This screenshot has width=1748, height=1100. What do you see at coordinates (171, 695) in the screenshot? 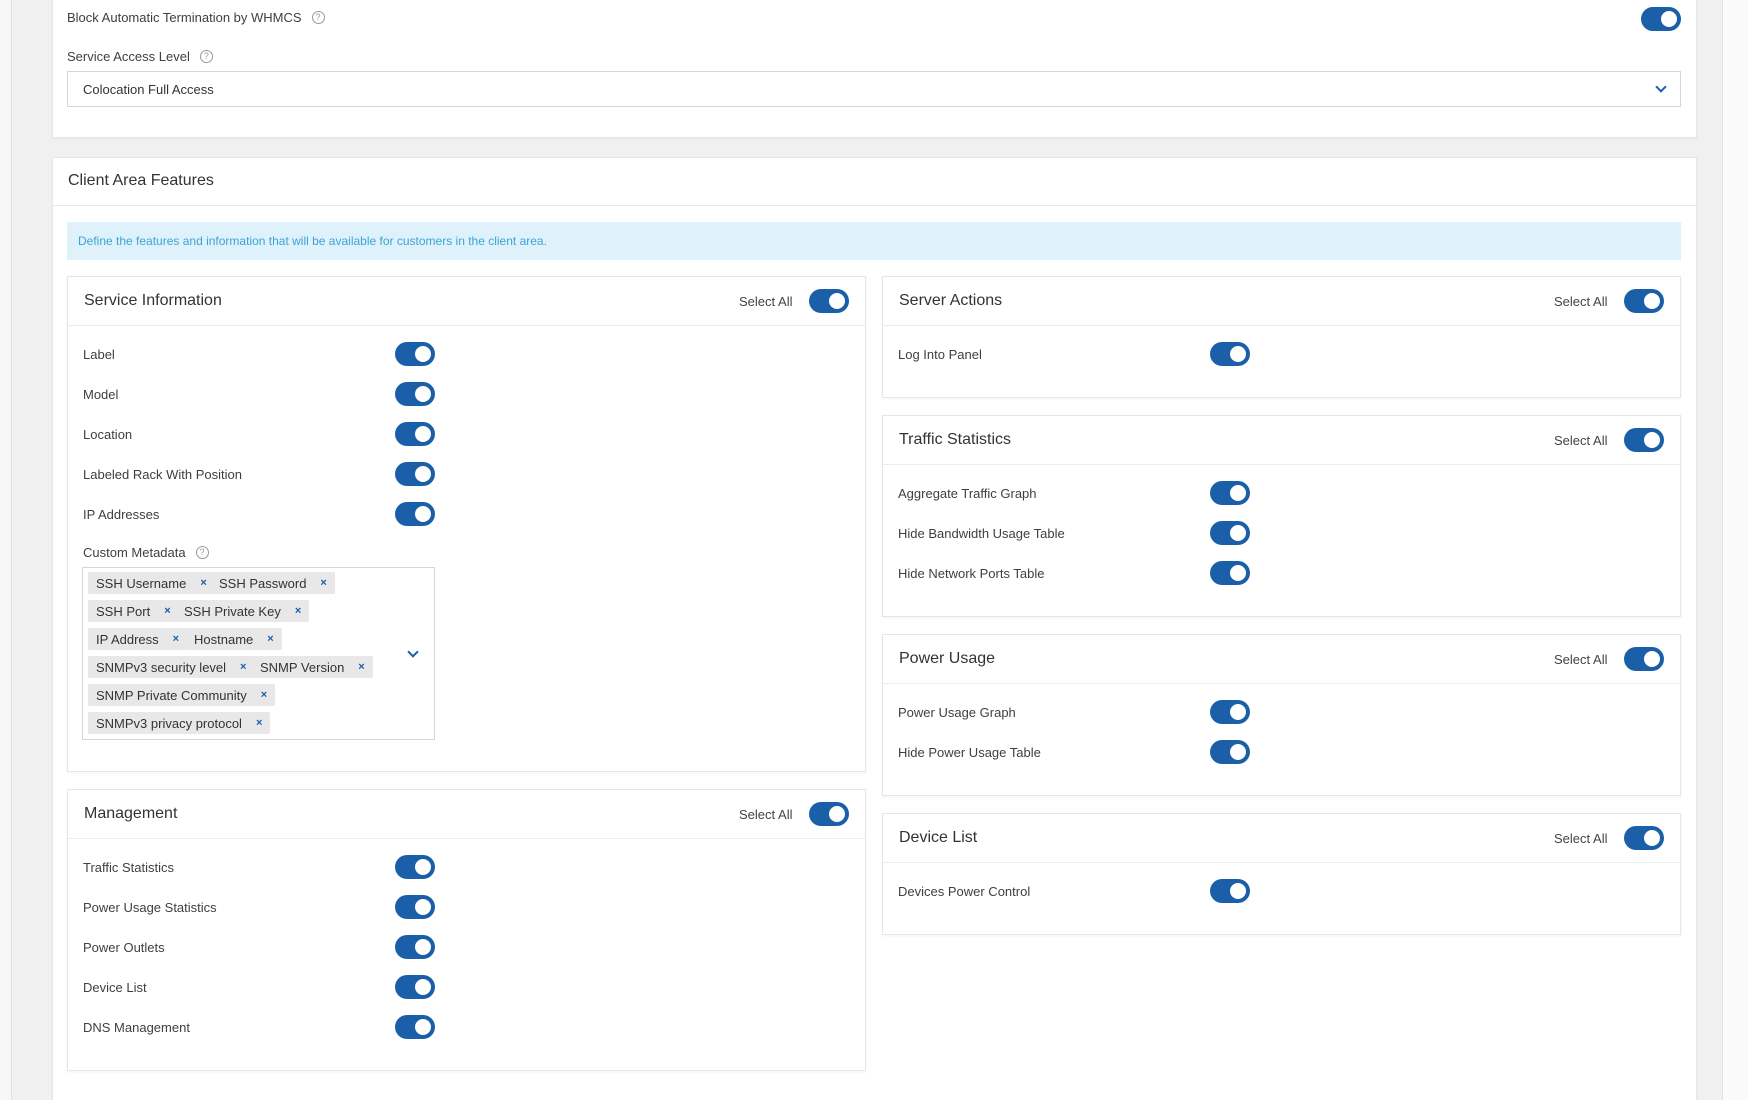
I see `tag-label: SNMP Private Community` at bounding box center [171, 695].